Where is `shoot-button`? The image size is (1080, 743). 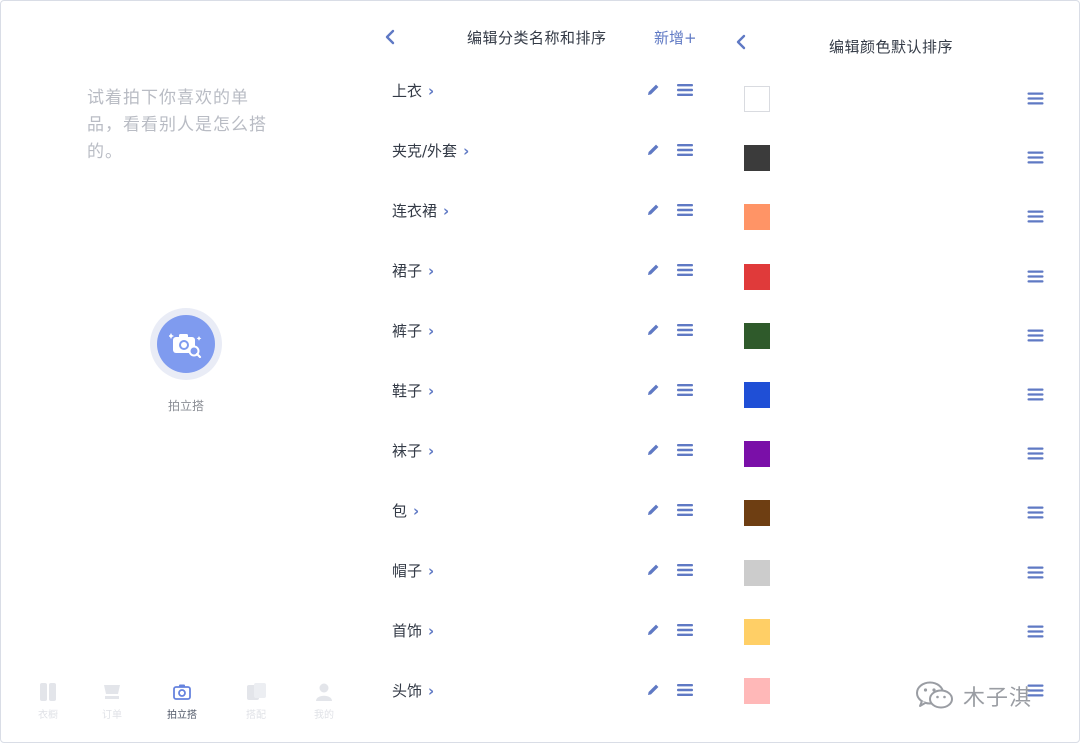 shoot-button is located at coordinates (186, 344).